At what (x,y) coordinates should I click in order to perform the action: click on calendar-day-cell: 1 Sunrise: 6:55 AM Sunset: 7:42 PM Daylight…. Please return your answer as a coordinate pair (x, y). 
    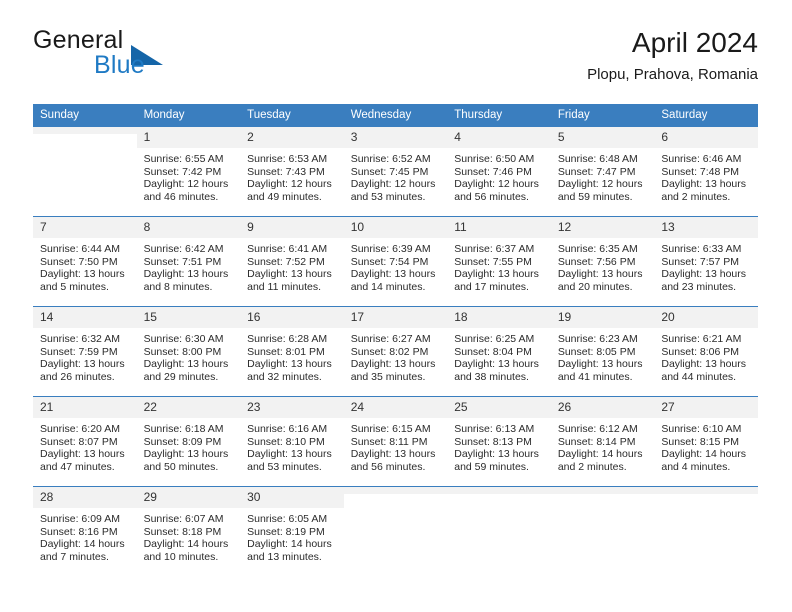
    Looking at the image, I should click on (188, 172).